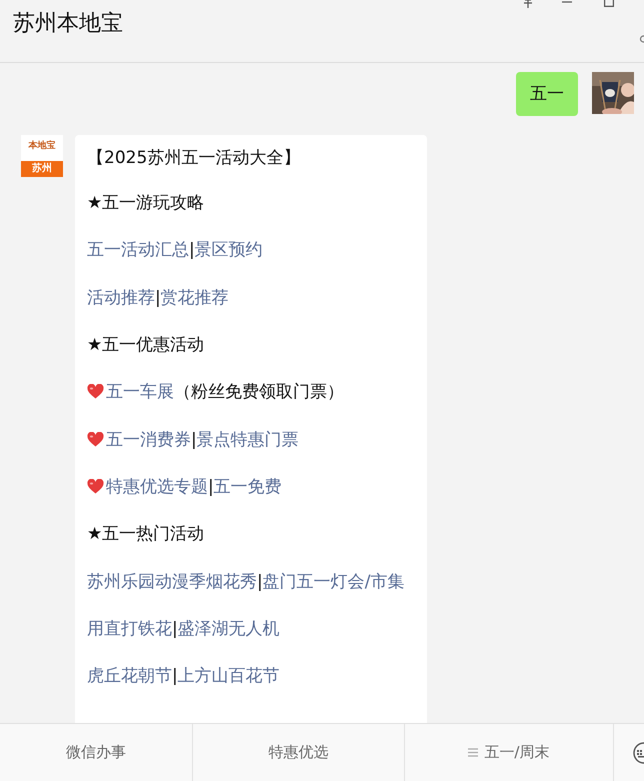 This screenshot has height=781, width=644. I want to click on pin-icon, so click(528, 4).